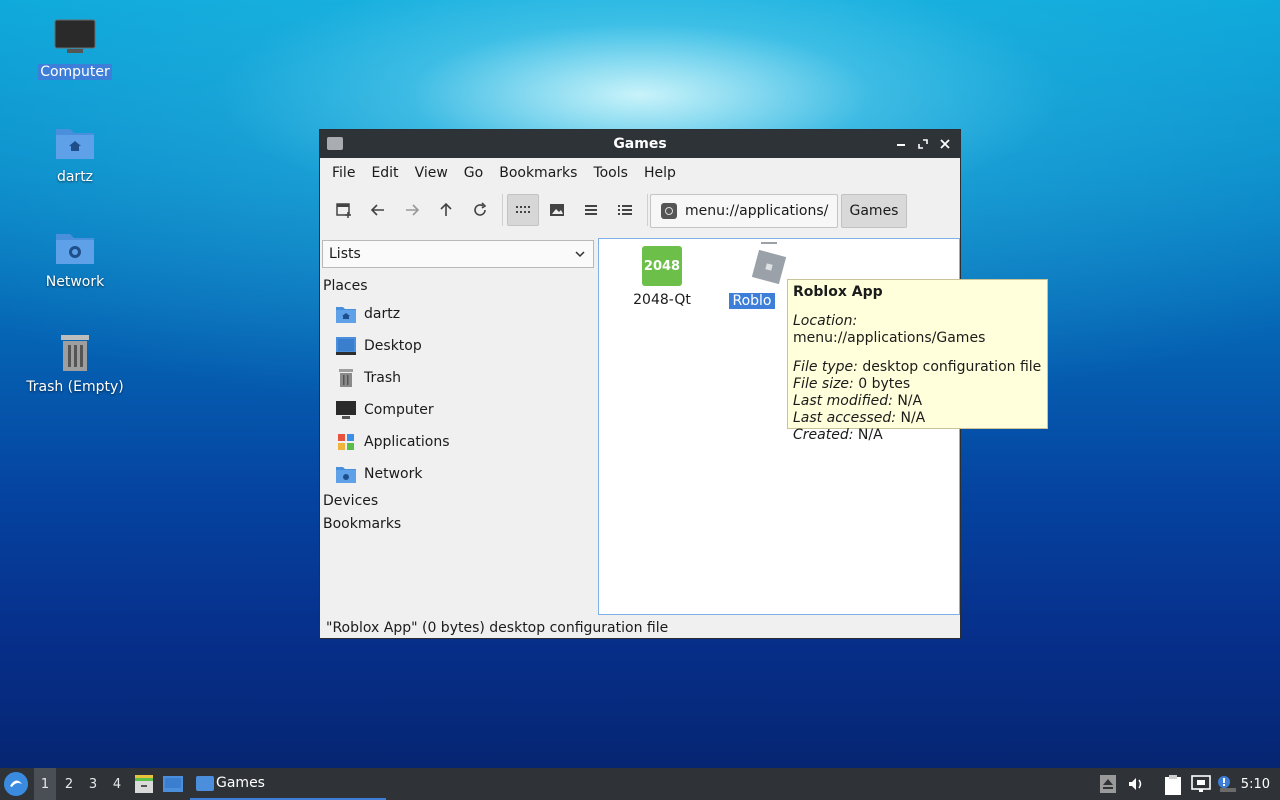 This screenshot has height=800, width=1280. What do you see at coordinates (345, 286) in the screenshot?
I see `places-header: Places` at bounding box center [345, 286].